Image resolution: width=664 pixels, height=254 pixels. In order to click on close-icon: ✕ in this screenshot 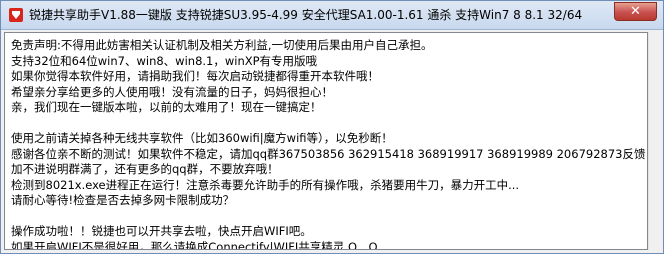, I will do `click(635, 11)`.